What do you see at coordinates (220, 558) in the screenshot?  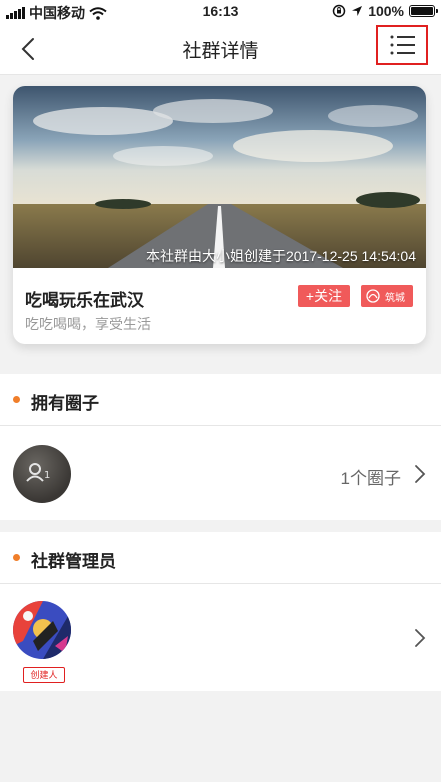 I see `admins-section-header: 社群管理员` at bounding box center [220, 558].